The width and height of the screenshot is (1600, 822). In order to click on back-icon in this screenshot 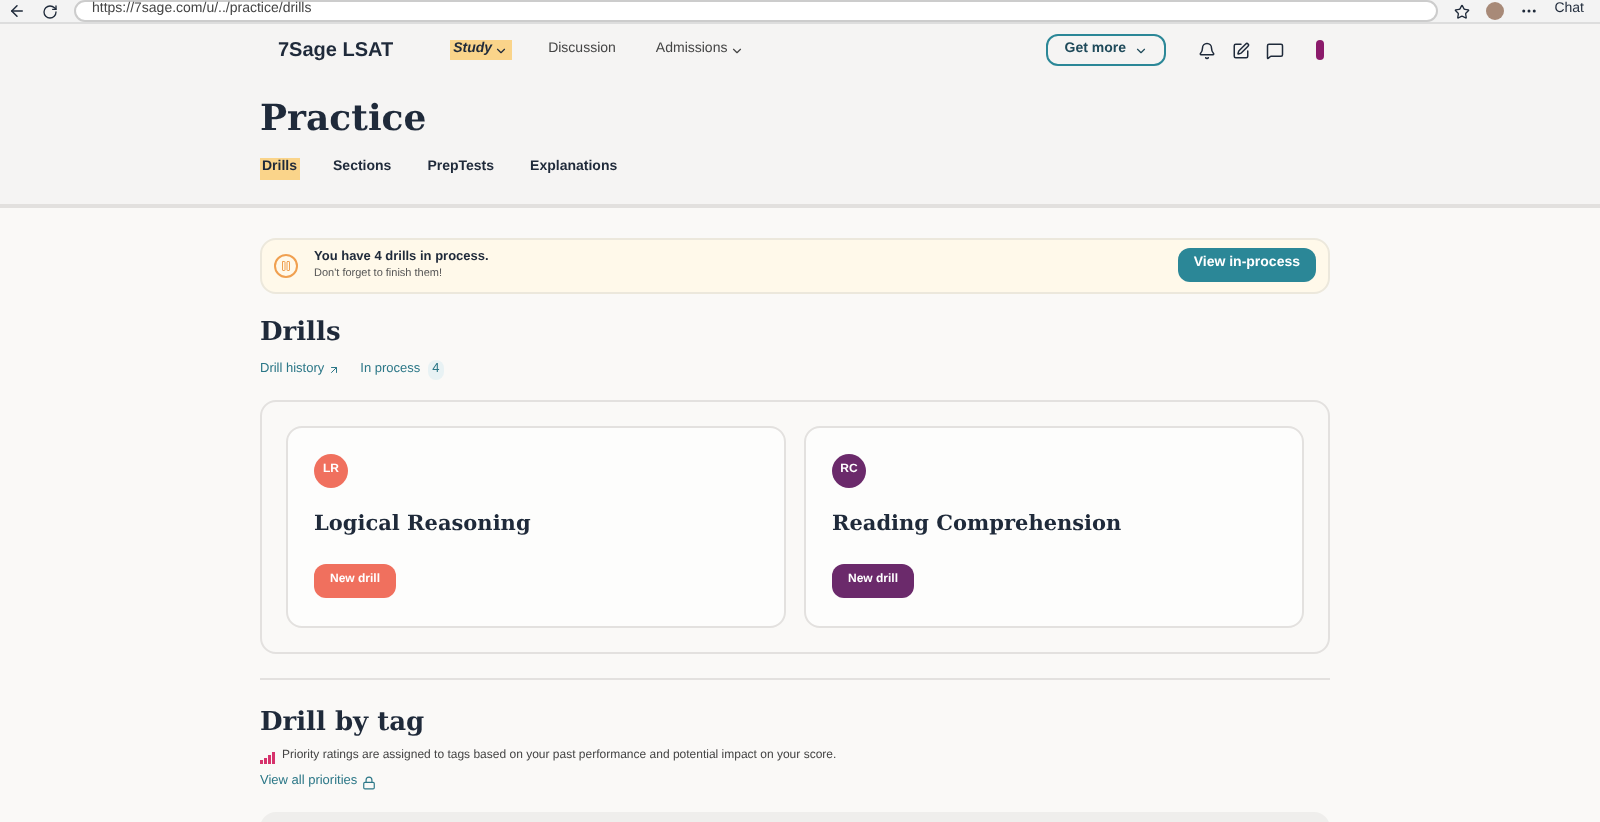, I will do `click(17, 11)`.